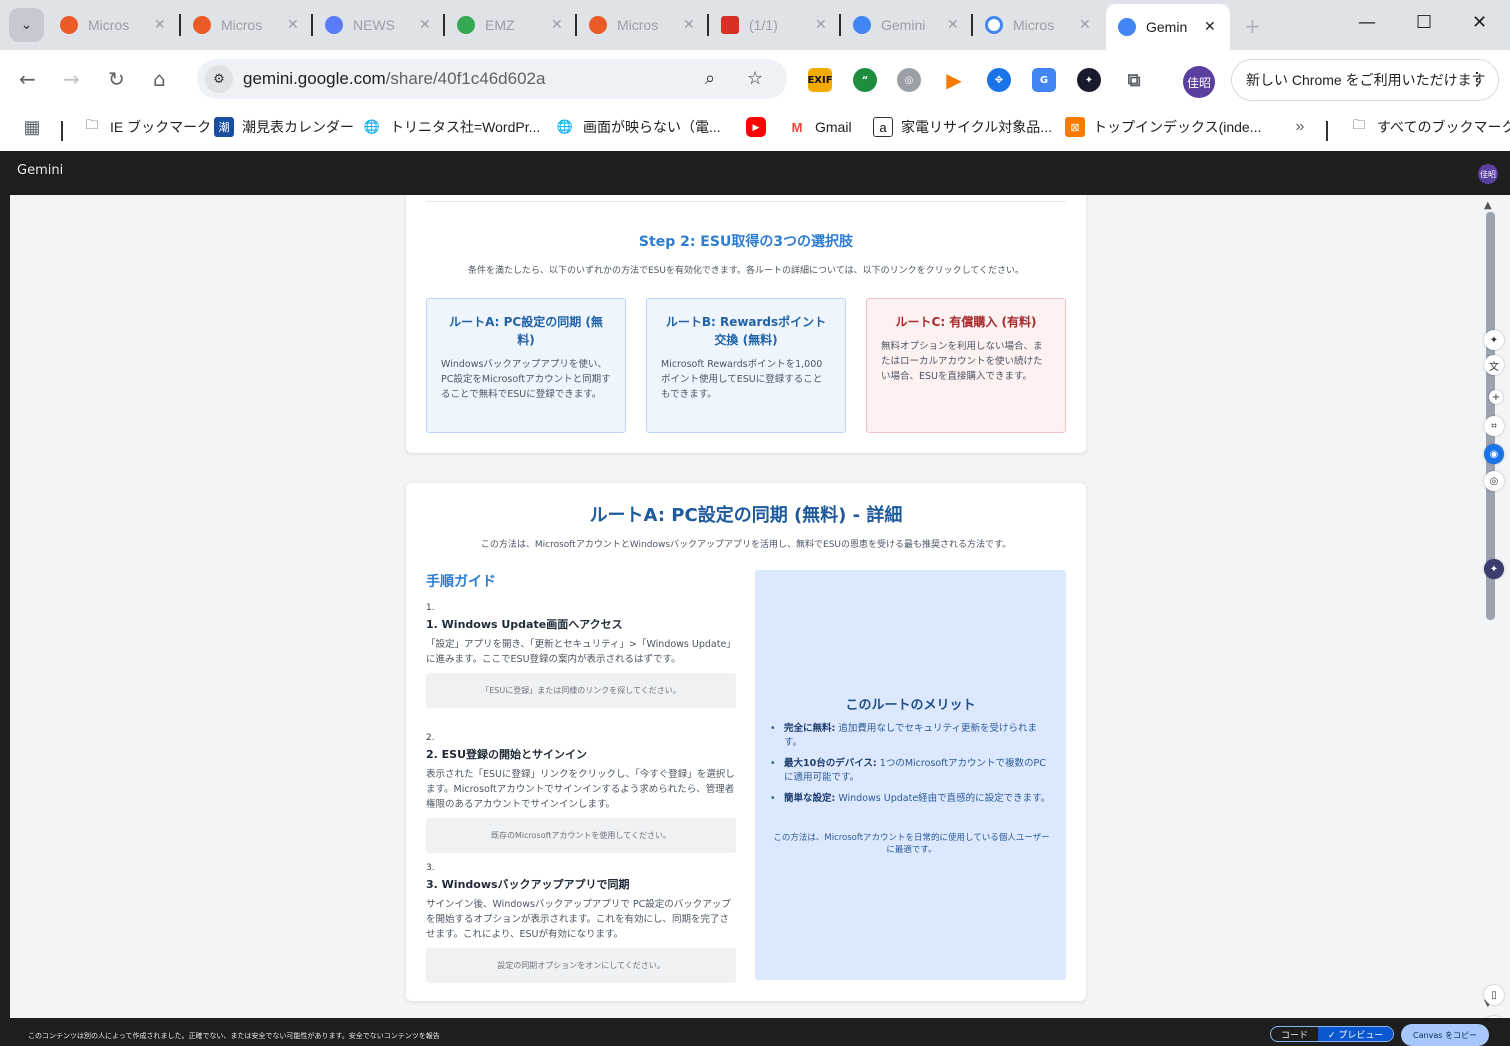 This screenshot has width=1510, height=1046. I want to click on url-text: gemini.google.com/share/40f1c46d602a, so click(394, 79).